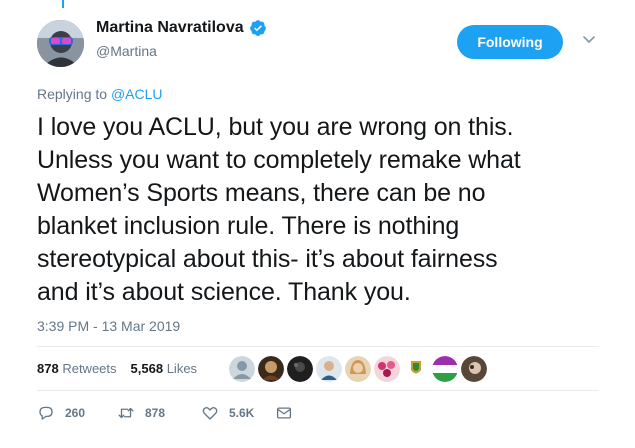 Image resolution: width=635 pixels, height=448 pixels. Describe the element at coordinates (155, 413) in the screenshot. I see `retweet-count: 878` at that location.